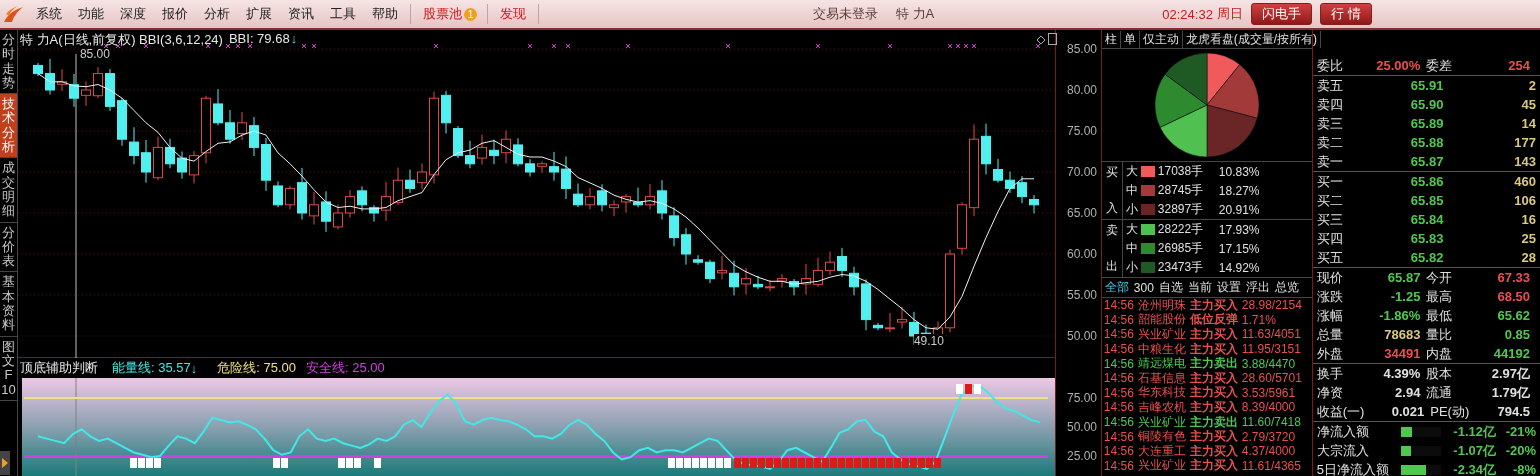  I want to click on flow-label: 净流入额, so click(1343, 431).